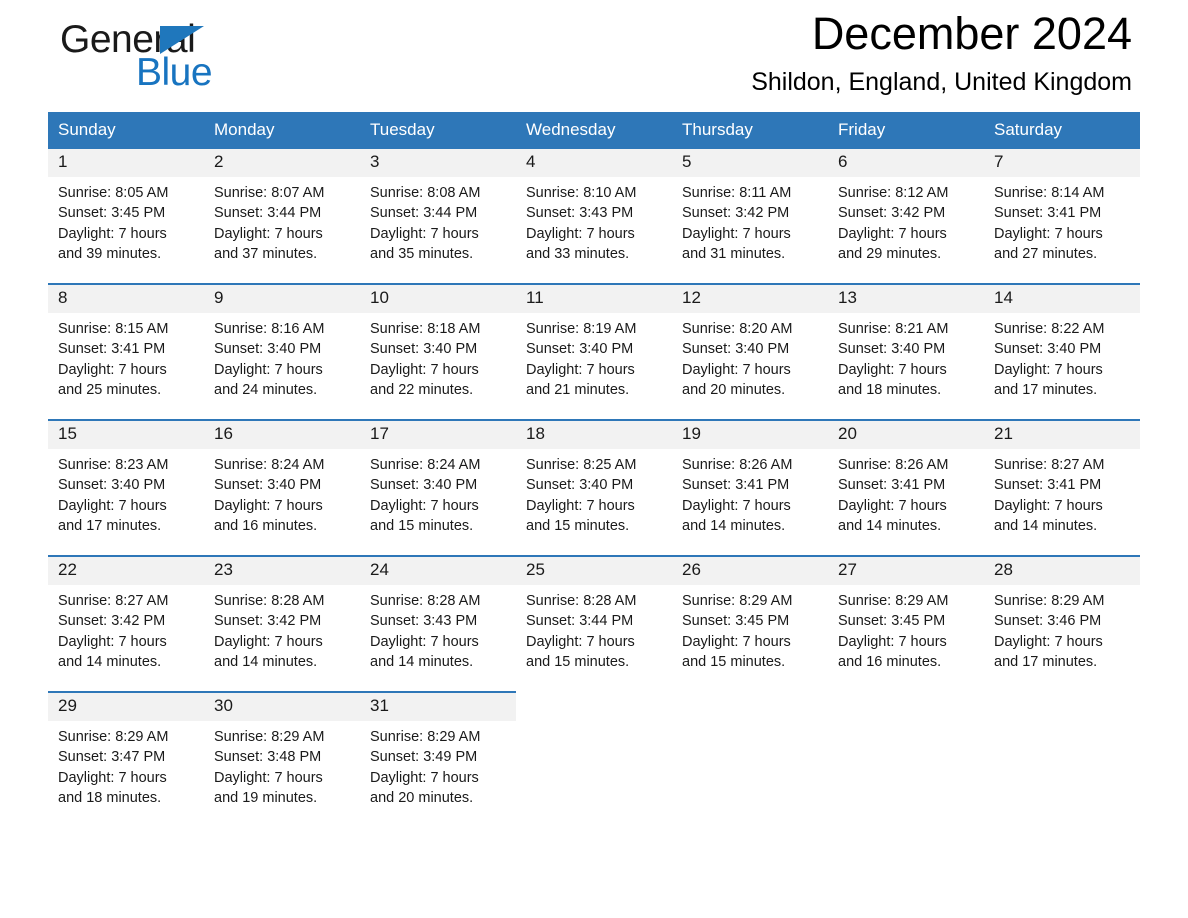 Image resolution: width=1188 pixels, height=918 pixels. I want to click on daylight-text-line2: and 33 minutes., so click(578, 254).